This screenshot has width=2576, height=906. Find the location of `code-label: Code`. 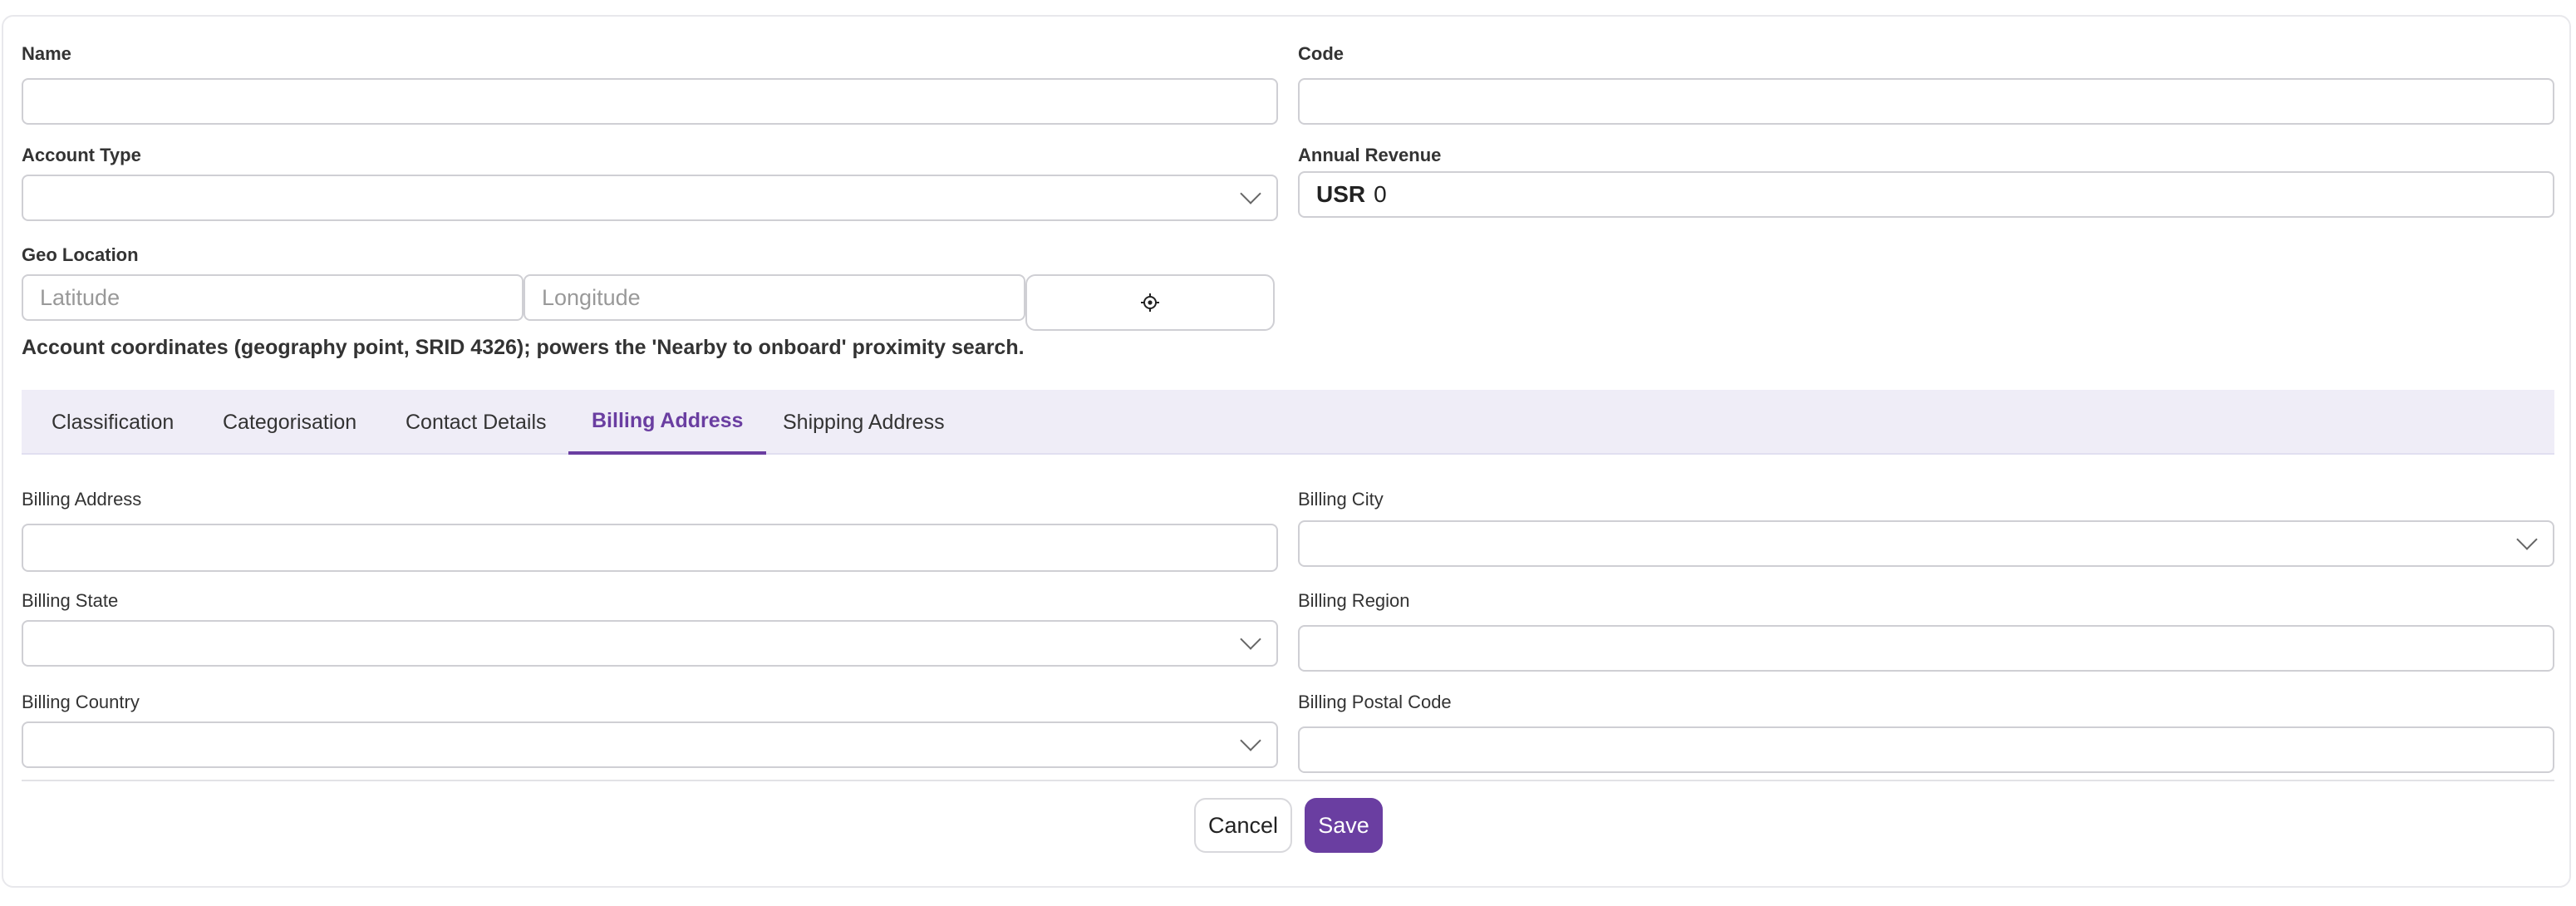

code-label: Code is located at coordinates (1321, 53).